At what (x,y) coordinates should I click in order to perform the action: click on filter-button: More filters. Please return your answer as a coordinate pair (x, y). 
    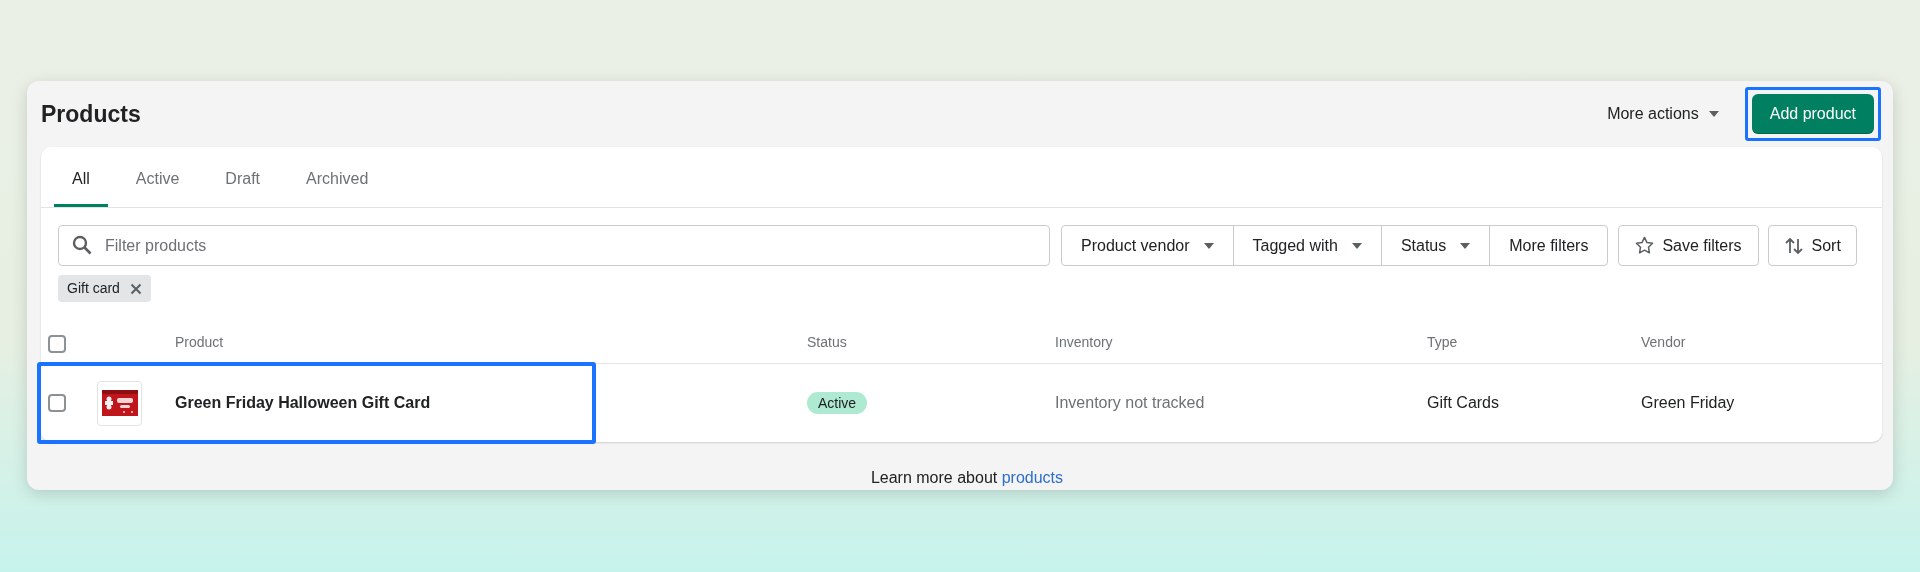
    Looking at the image, I should click on (1548, 245).